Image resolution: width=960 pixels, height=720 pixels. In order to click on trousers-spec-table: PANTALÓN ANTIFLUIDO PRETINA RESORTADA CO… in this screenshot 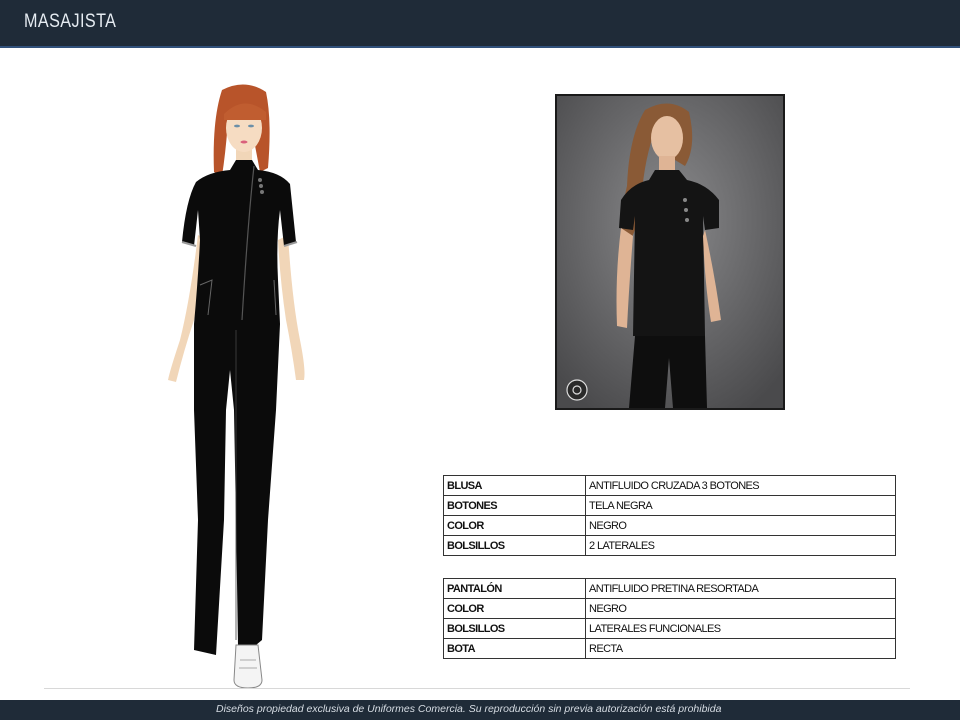, I will do `click(669, 618)`.